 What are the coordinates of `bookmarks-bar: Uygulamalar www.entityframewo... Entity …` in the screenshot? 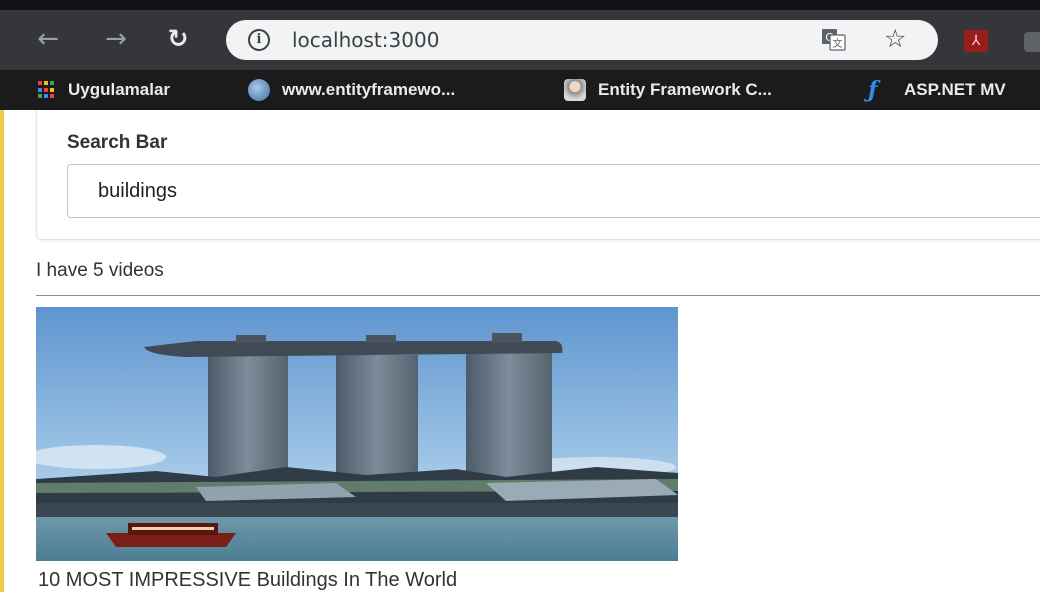 It's located at (520, 90).